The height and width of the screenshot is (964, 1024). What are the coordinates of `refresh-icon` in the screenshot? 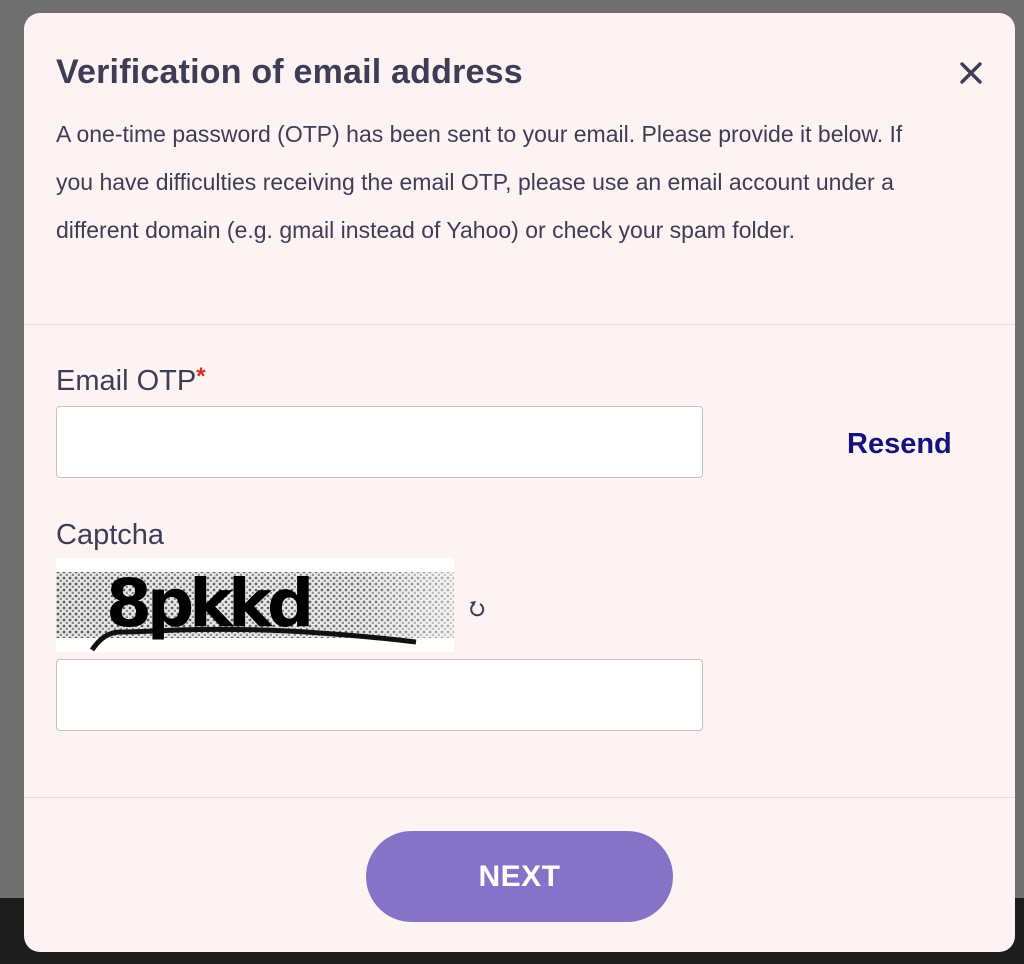 It's located at (477, 609).